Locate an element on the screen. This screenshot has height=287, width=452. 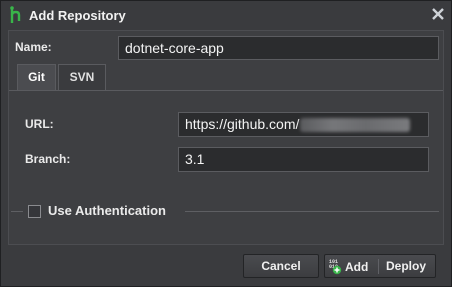
tab-svn: SVN is located at coordinates (82, 77).